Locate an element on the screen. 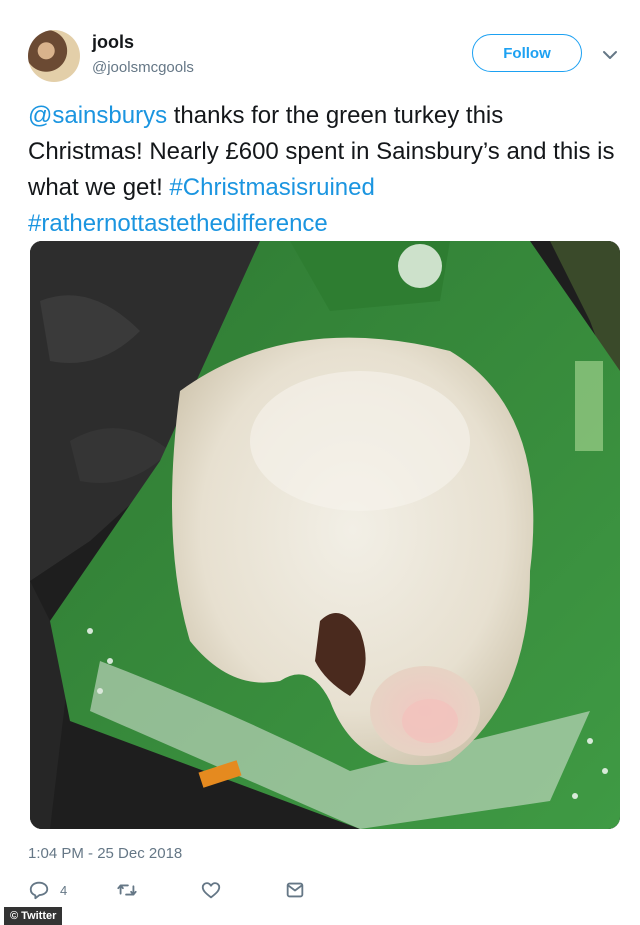 The height and width of the screenshot is (925, 640). avatar is located at coordinates (54, 56).